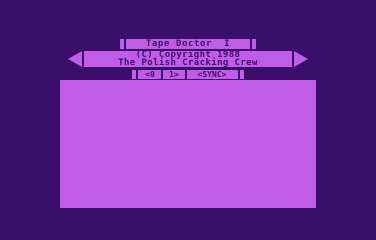 This screenshot has width=376, height=240. What do you see at coordinates (150, 74) in the screenshot?
I see `menu-item-track-0: <0` at bounding box center [150, 74].